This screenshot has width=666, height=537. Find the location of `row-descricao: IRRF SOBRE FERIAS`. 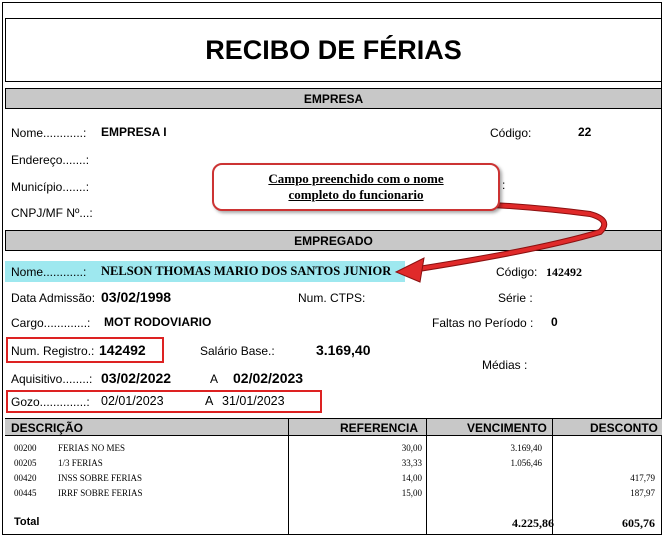

row-descricao: IRRF SOBRE FERIAS is located at coordinates (100, 493).